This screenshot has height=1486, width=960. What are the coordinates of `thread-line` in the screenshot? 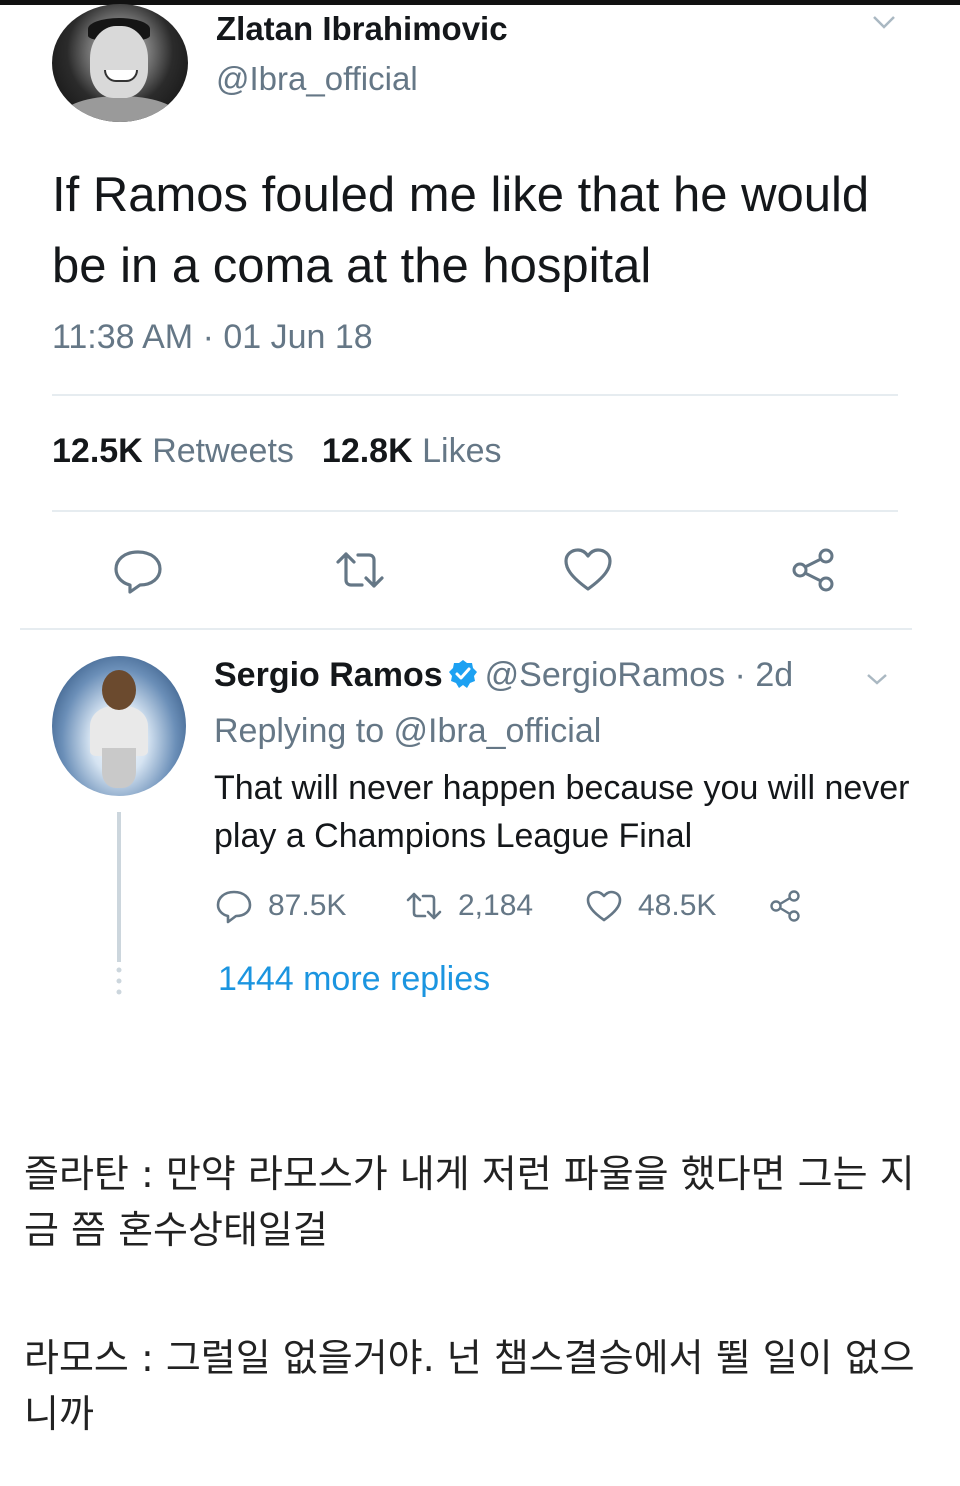 It's located at (119, 887).